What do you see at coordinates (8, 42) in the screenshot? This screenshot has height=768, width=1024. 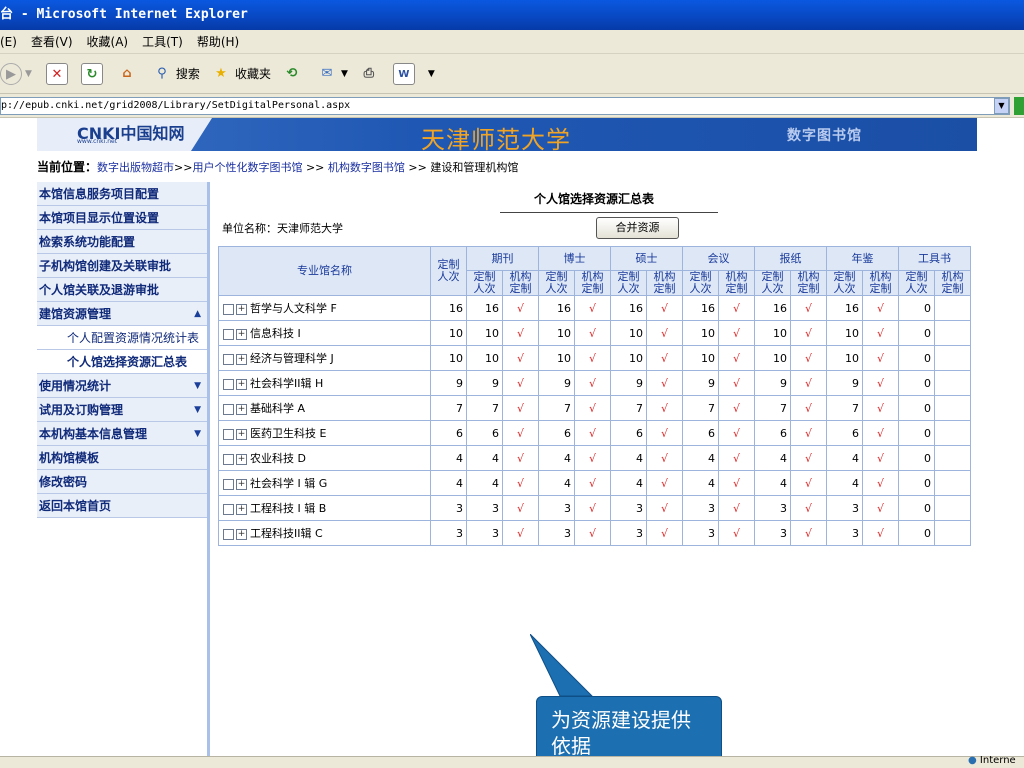 I see `menu-edit: (E)` at bounding box center [8, 42].